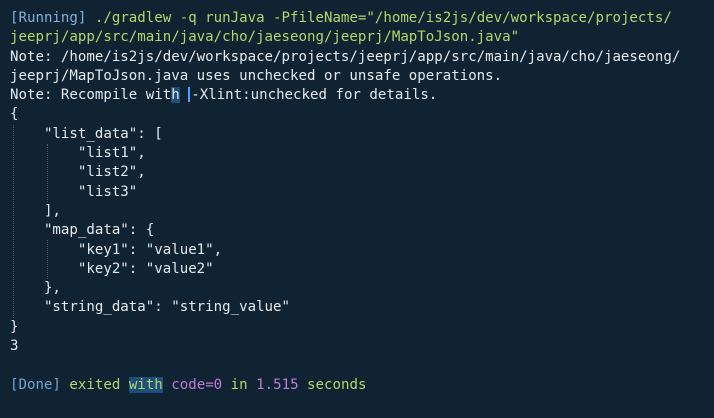  Describe the element at coordinates (35, 288) in the screenshot. I see `json-line: },` at that location.